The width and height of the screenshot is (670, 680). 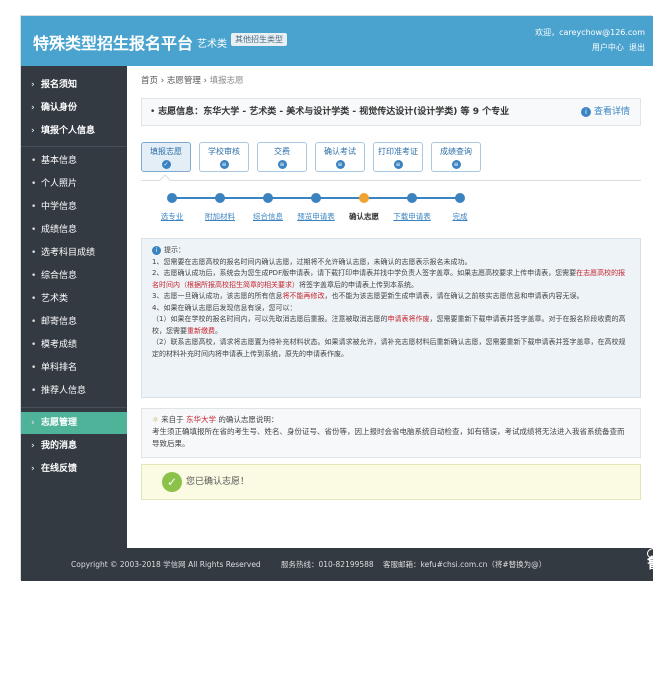 What do you see at coordinates (282, 157) in the screenshot?
I see `tab-payment: 交费 ≡` at bounding box center [282, 157].